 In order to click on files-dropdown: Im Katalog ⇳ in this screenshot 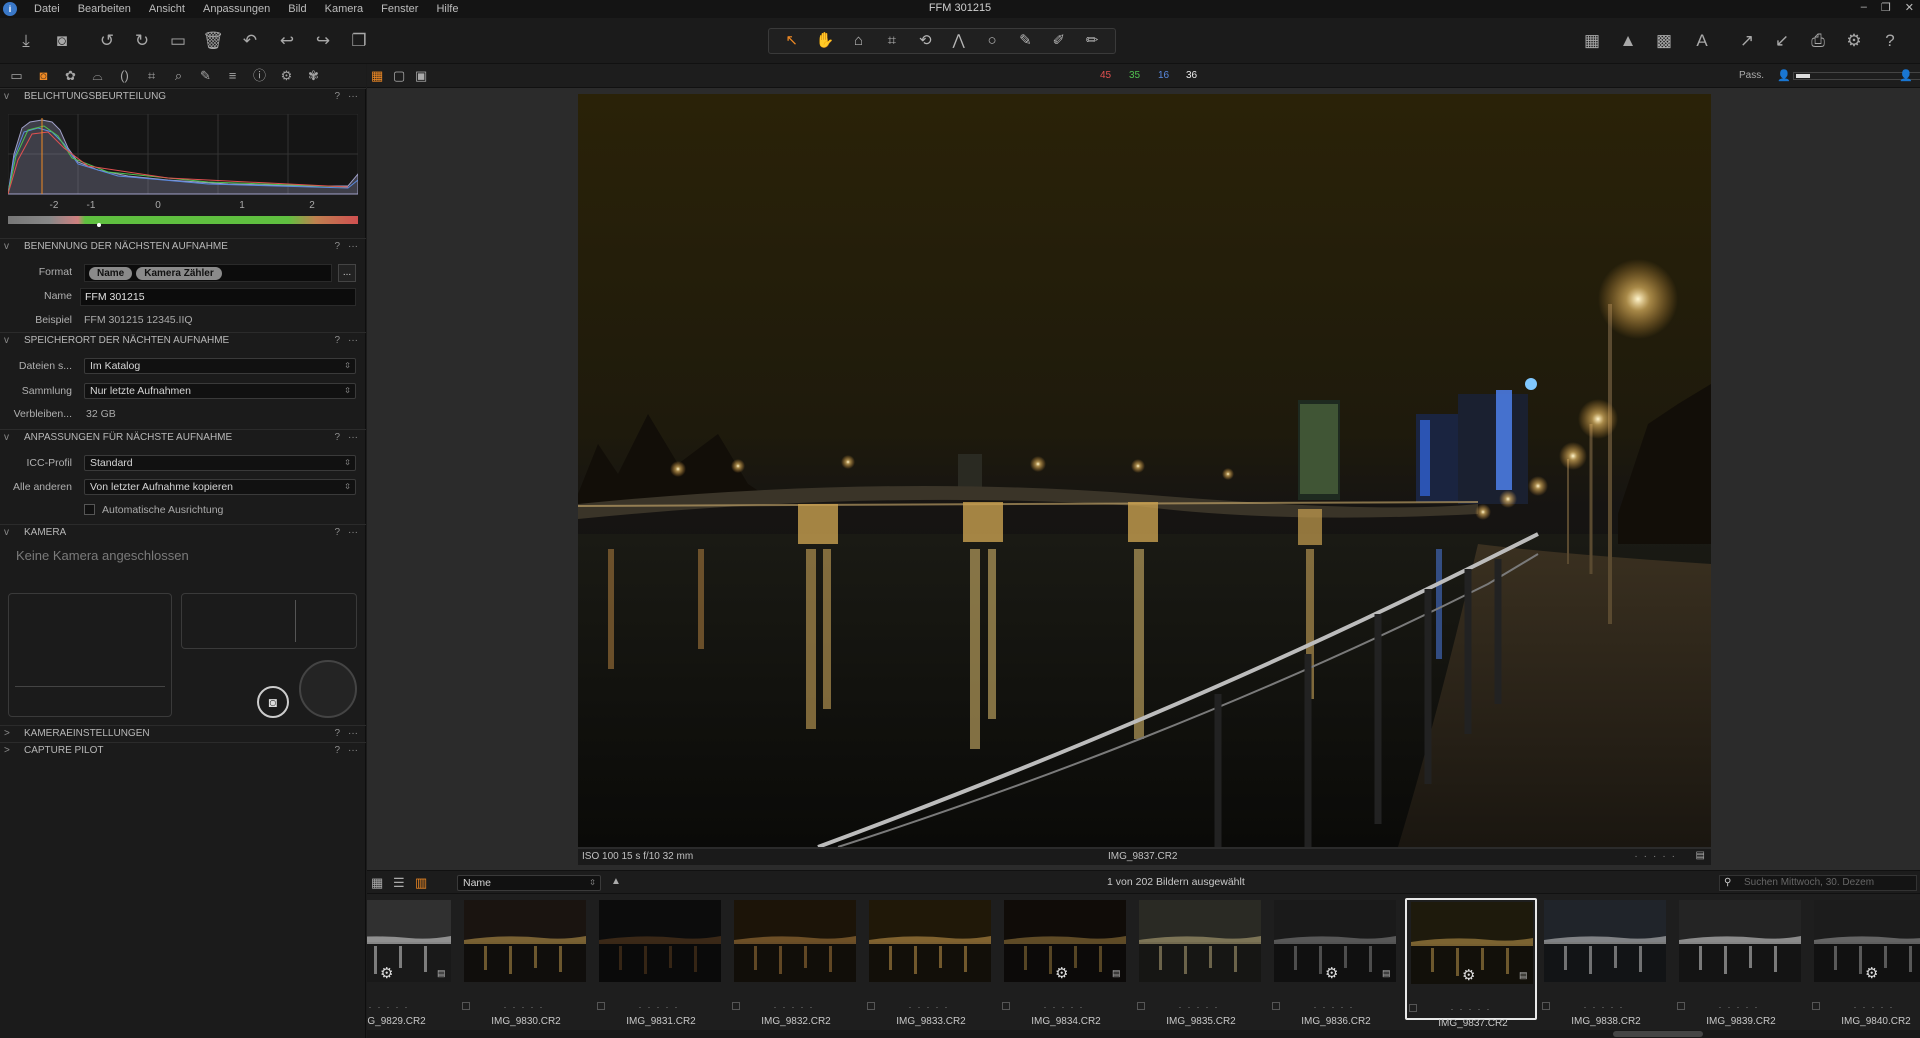, I will do `click(220, 366)`.